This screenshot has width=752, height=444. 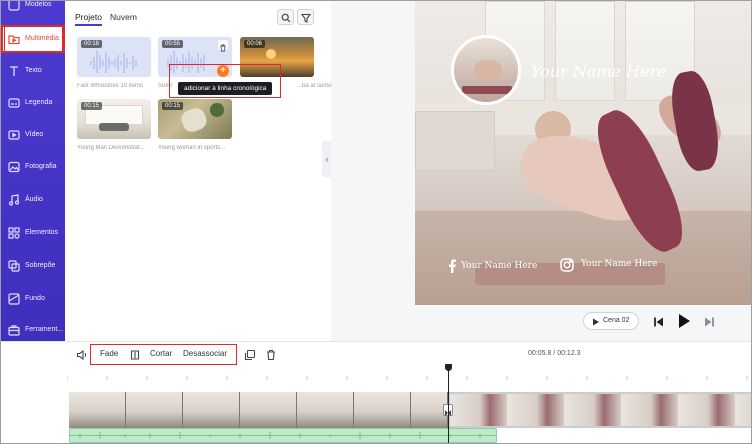 I want to click on text-icon, so click(x=14, y=71).